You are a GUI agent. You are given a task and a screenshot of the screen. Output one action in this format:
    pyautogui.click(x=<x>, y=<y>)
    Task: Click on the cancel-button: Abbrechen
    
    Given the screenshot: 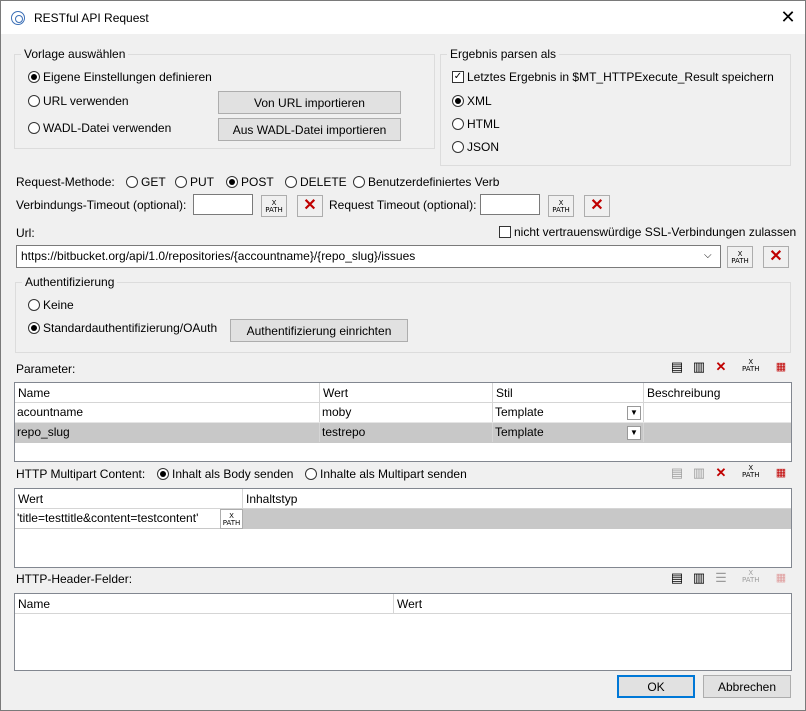 What is the action you would take?
    pyautogui.click(x=747, y=686)
    